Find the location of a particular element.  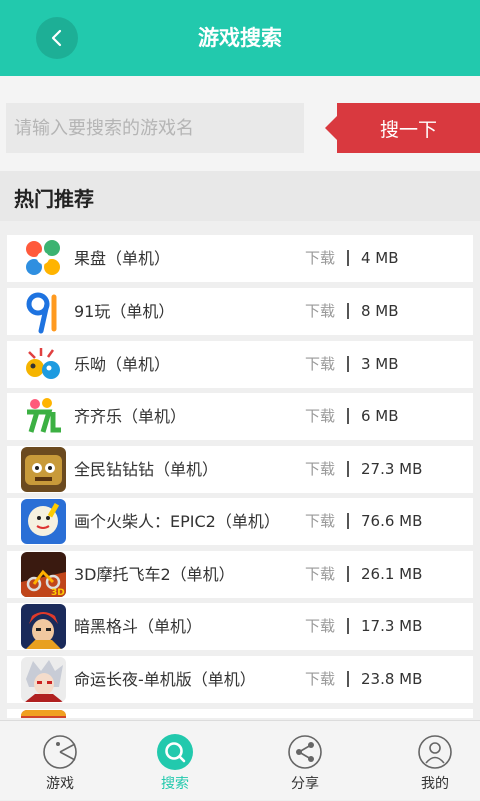

list-item: 果盘（单机） 下载 4 MB is located at coordinates (240, 258).